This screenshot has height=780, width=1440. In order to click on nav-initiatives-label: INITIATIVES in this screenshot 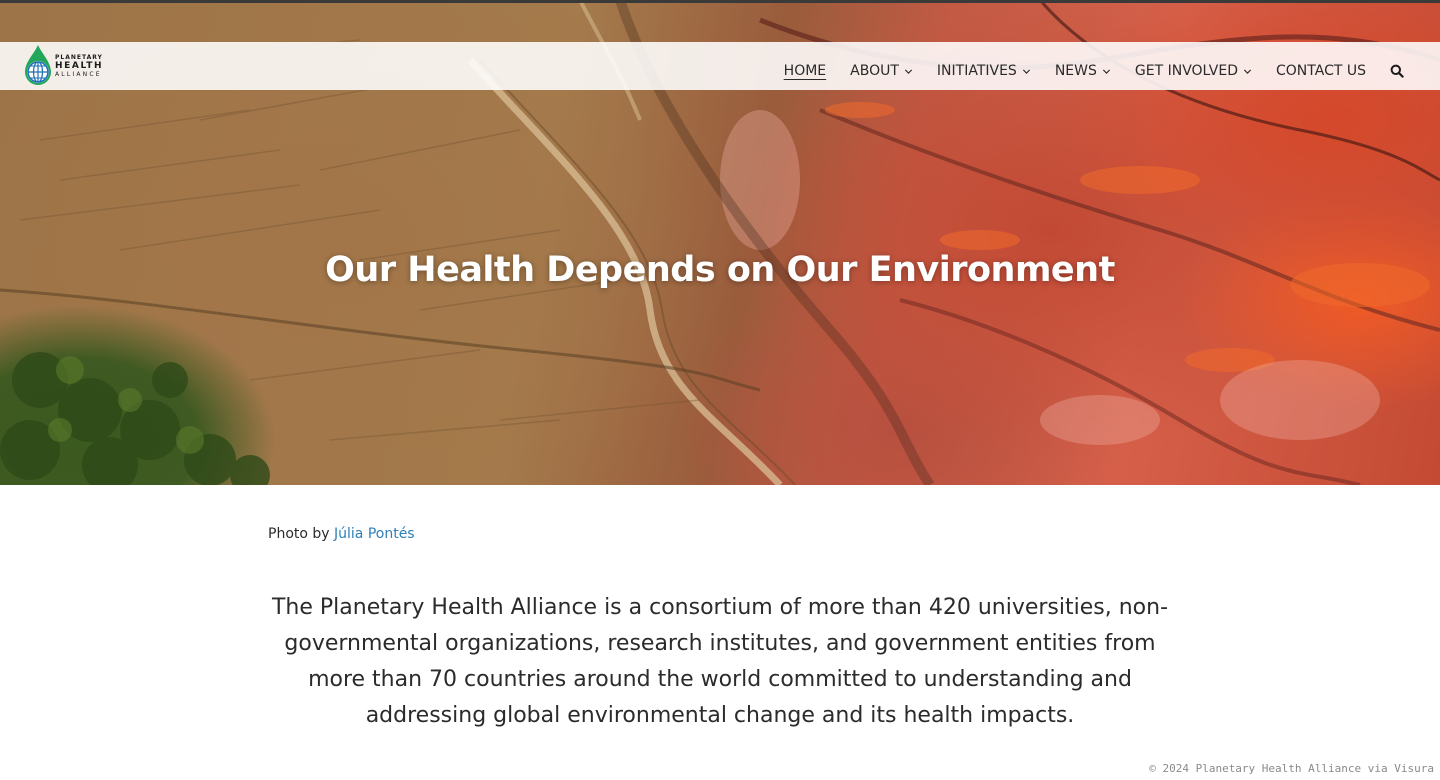, I will do `click(976, 71)`.